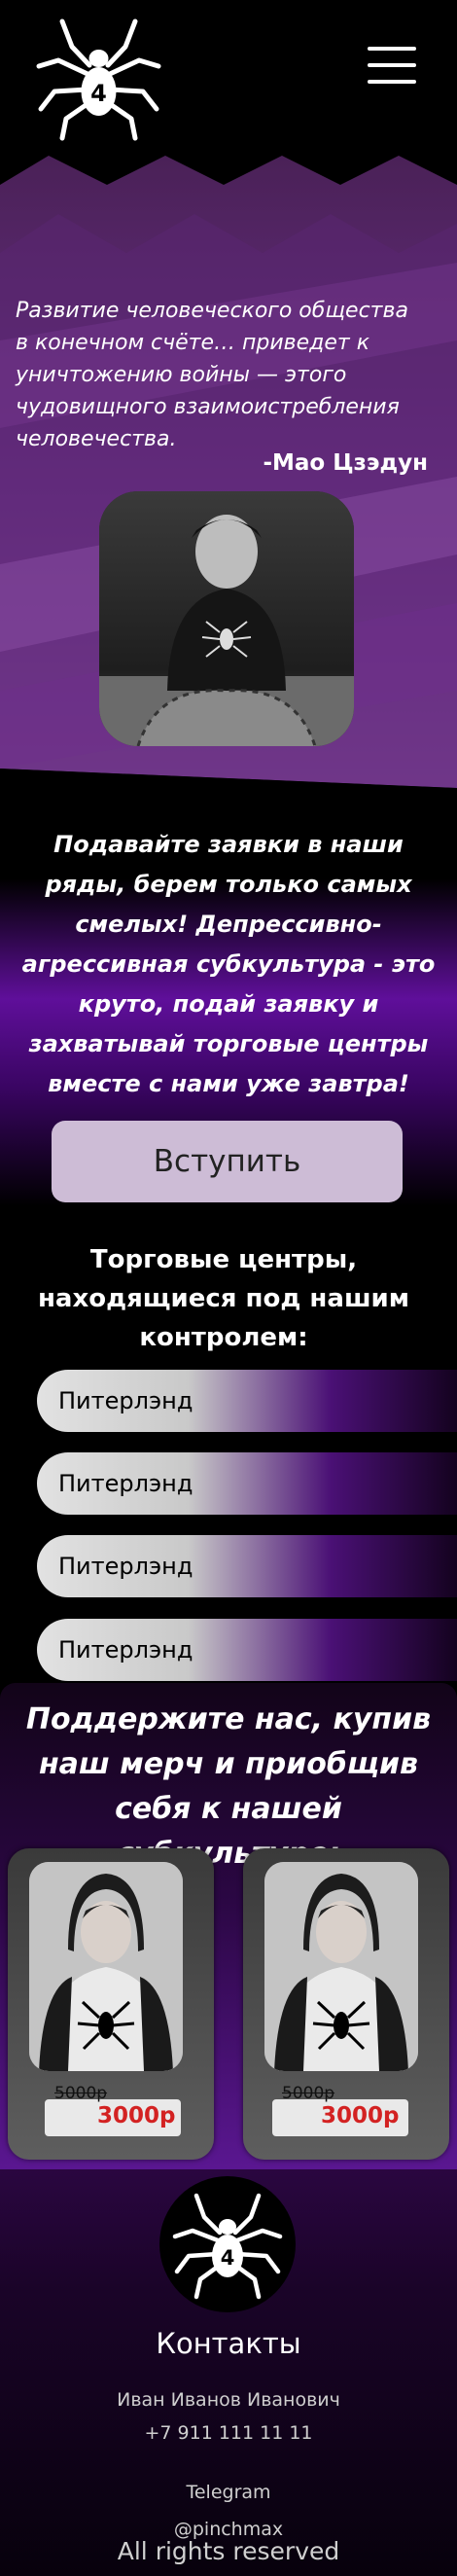  Describe the element at coordinates (228, 2258) in the screenshot. I see `footer-logo-number: 4` at that location.